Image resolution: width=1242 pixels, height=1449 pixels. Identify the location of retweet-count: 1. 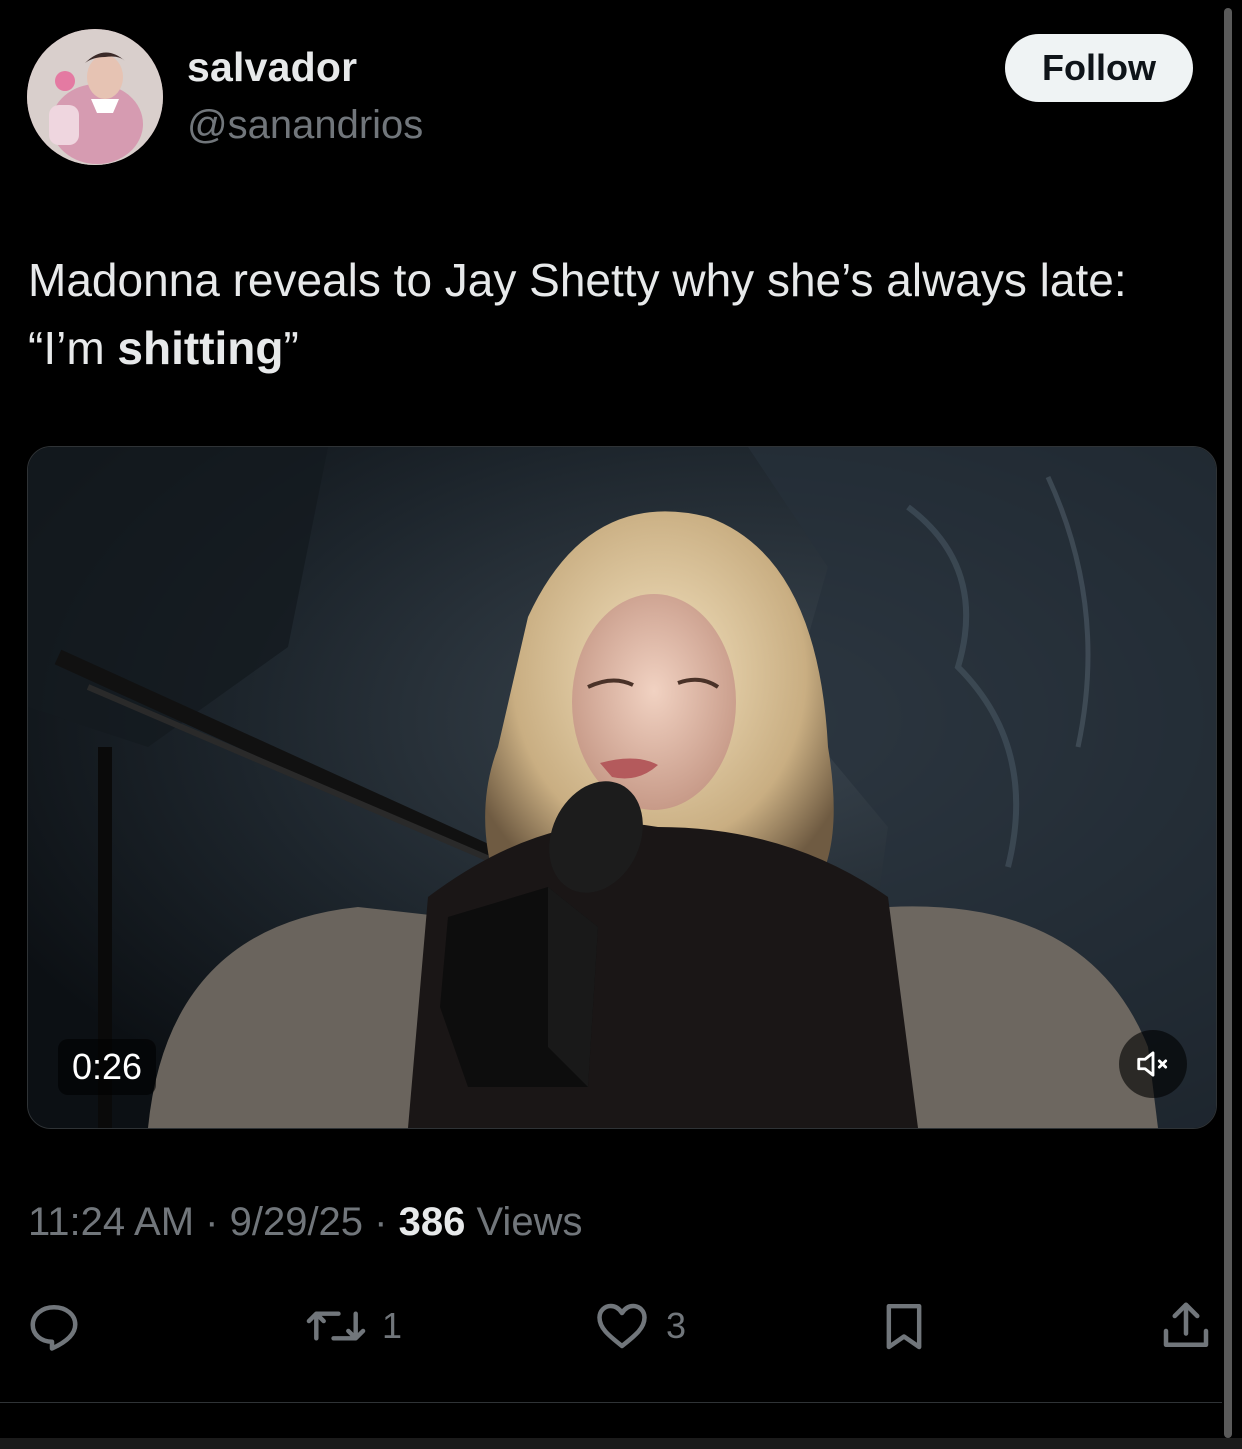
(392, 1325).